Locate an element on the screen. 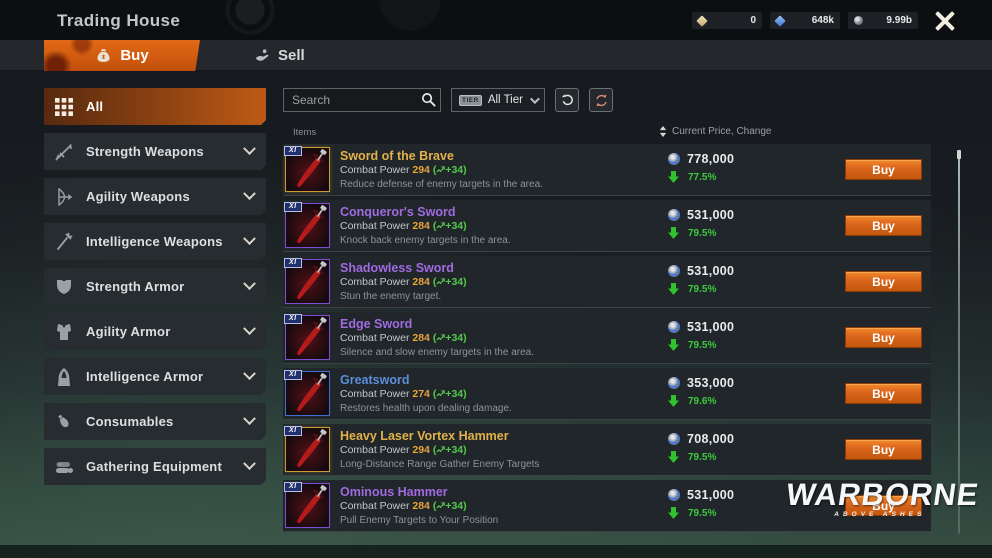 The height and width of the screenshot is (558, 992). price-group: 778,000 77.5% is located at coordinates (701, 167).